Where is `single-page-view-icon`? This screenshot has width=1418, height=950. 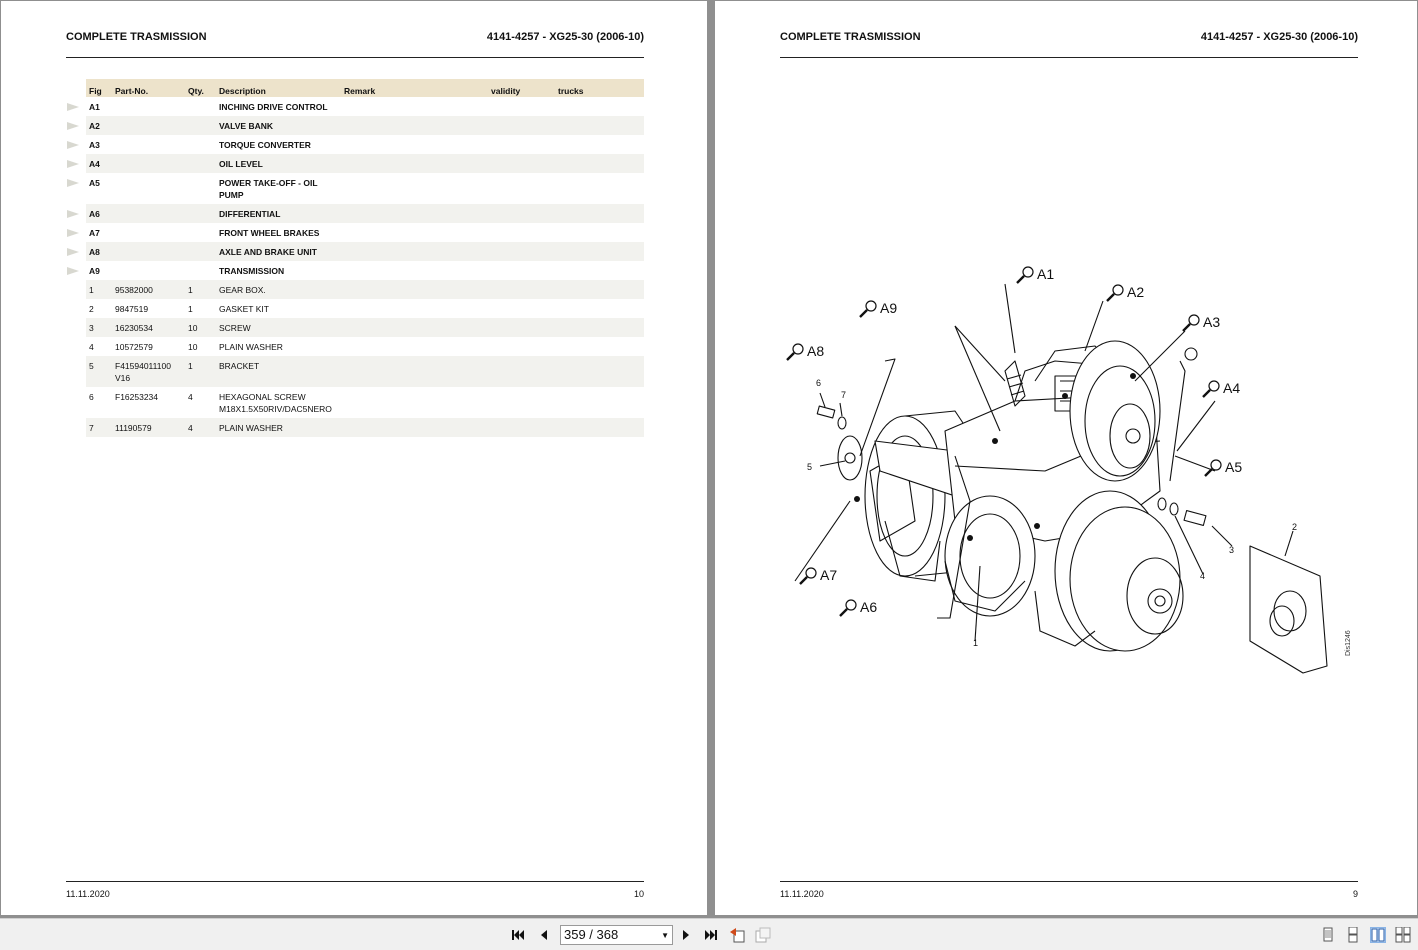
single-page-view-icon is located at coordinates (1328, 935).